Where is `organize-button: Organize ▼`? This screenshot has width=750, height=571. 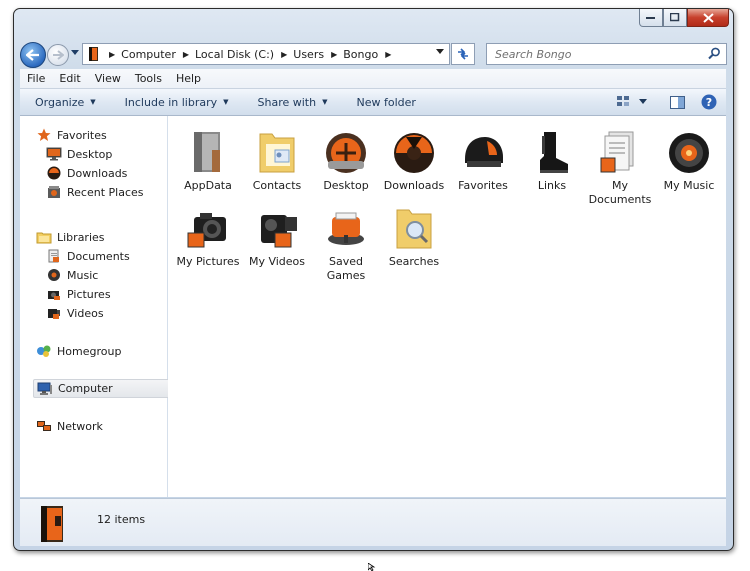 organize-button: Organize ▼ is located at coordinates (65, 102).